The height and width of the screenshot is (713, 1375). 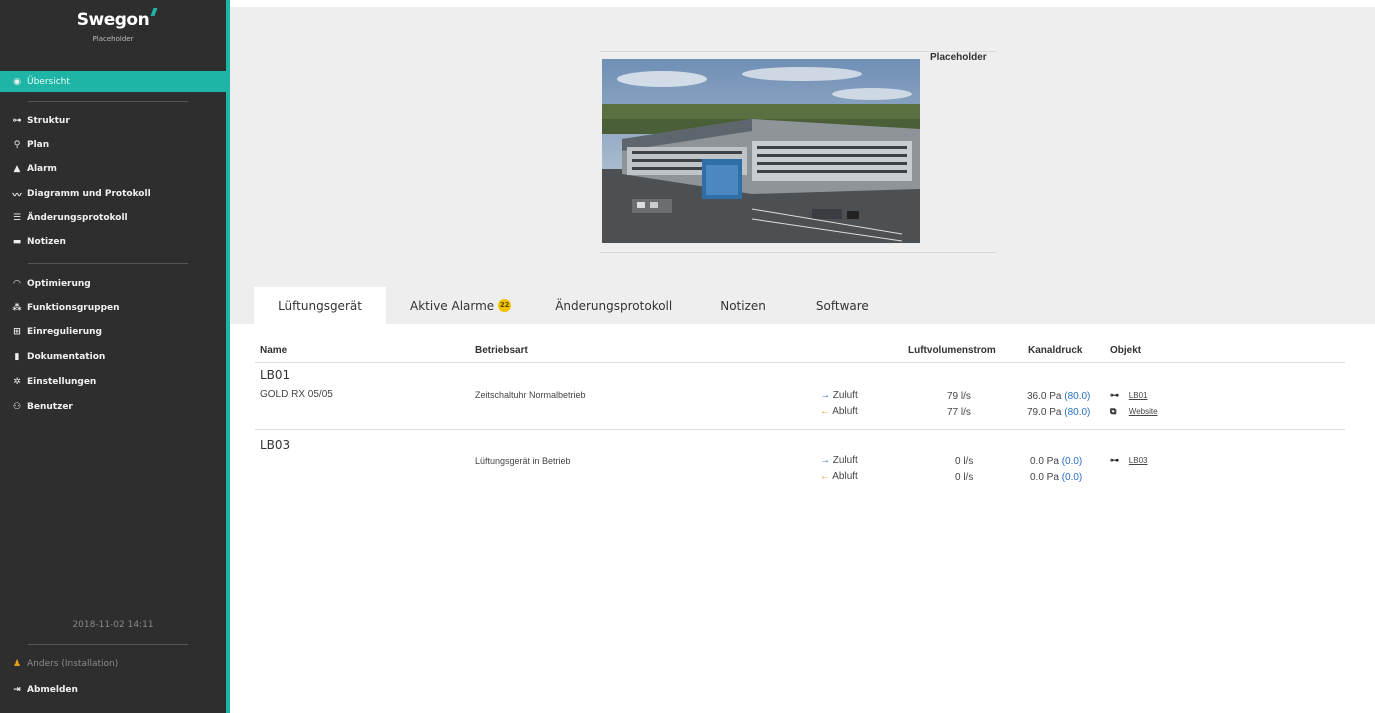 What do you see at coordinates (964, 477) in the screenshot?
I see `exhaust-flow: 0 l/s` at bounding box center [964, 477].